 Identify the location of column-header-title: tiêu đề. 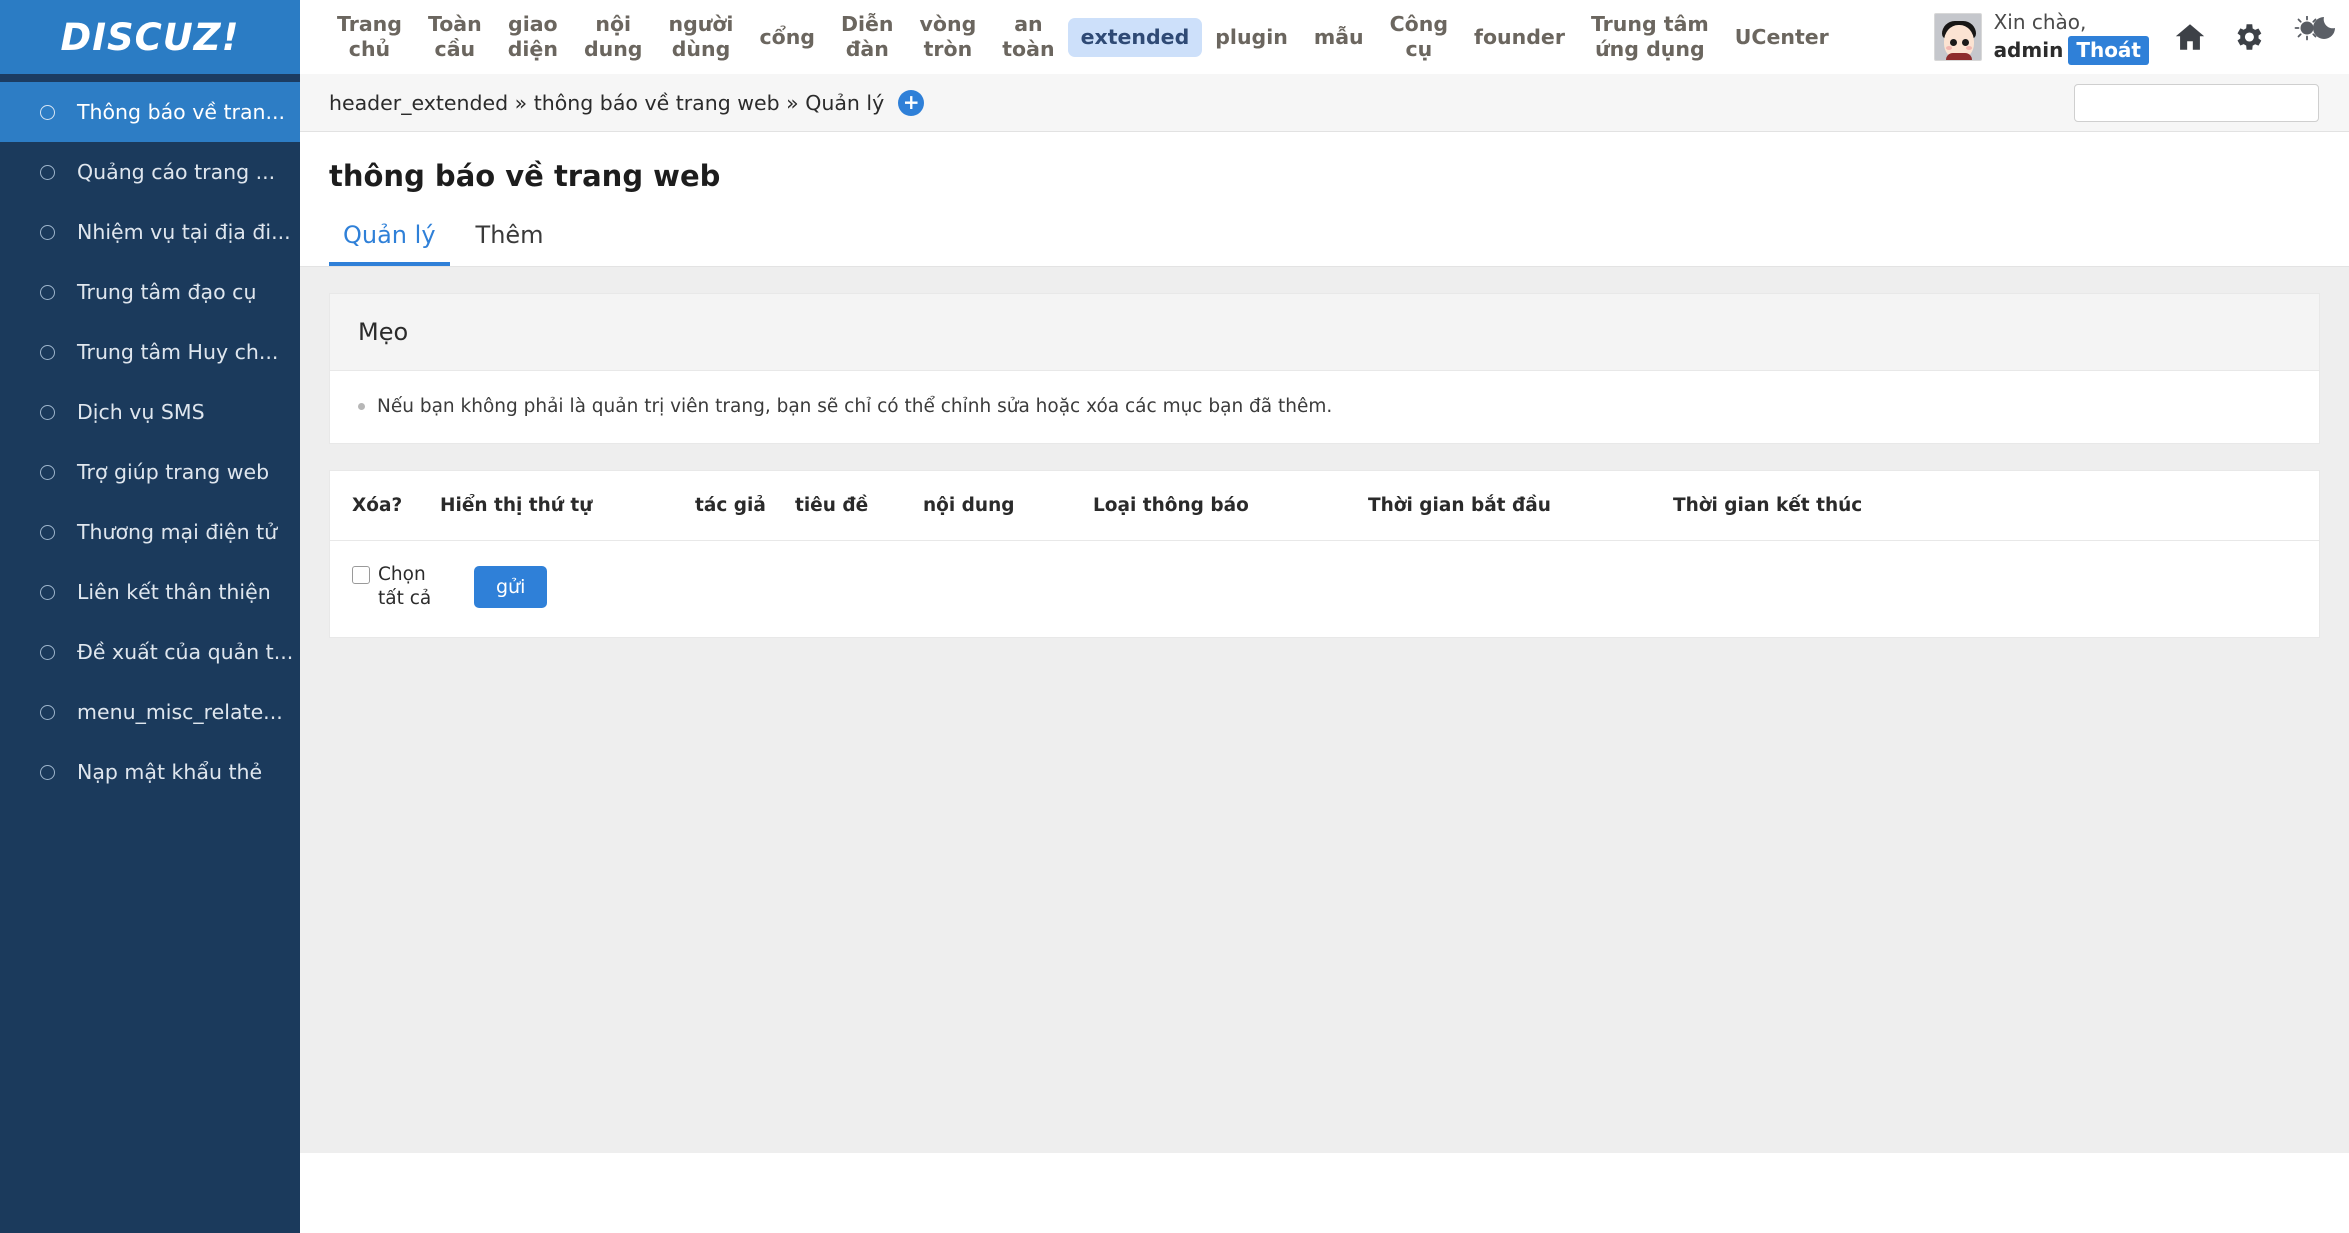
(859, 505).